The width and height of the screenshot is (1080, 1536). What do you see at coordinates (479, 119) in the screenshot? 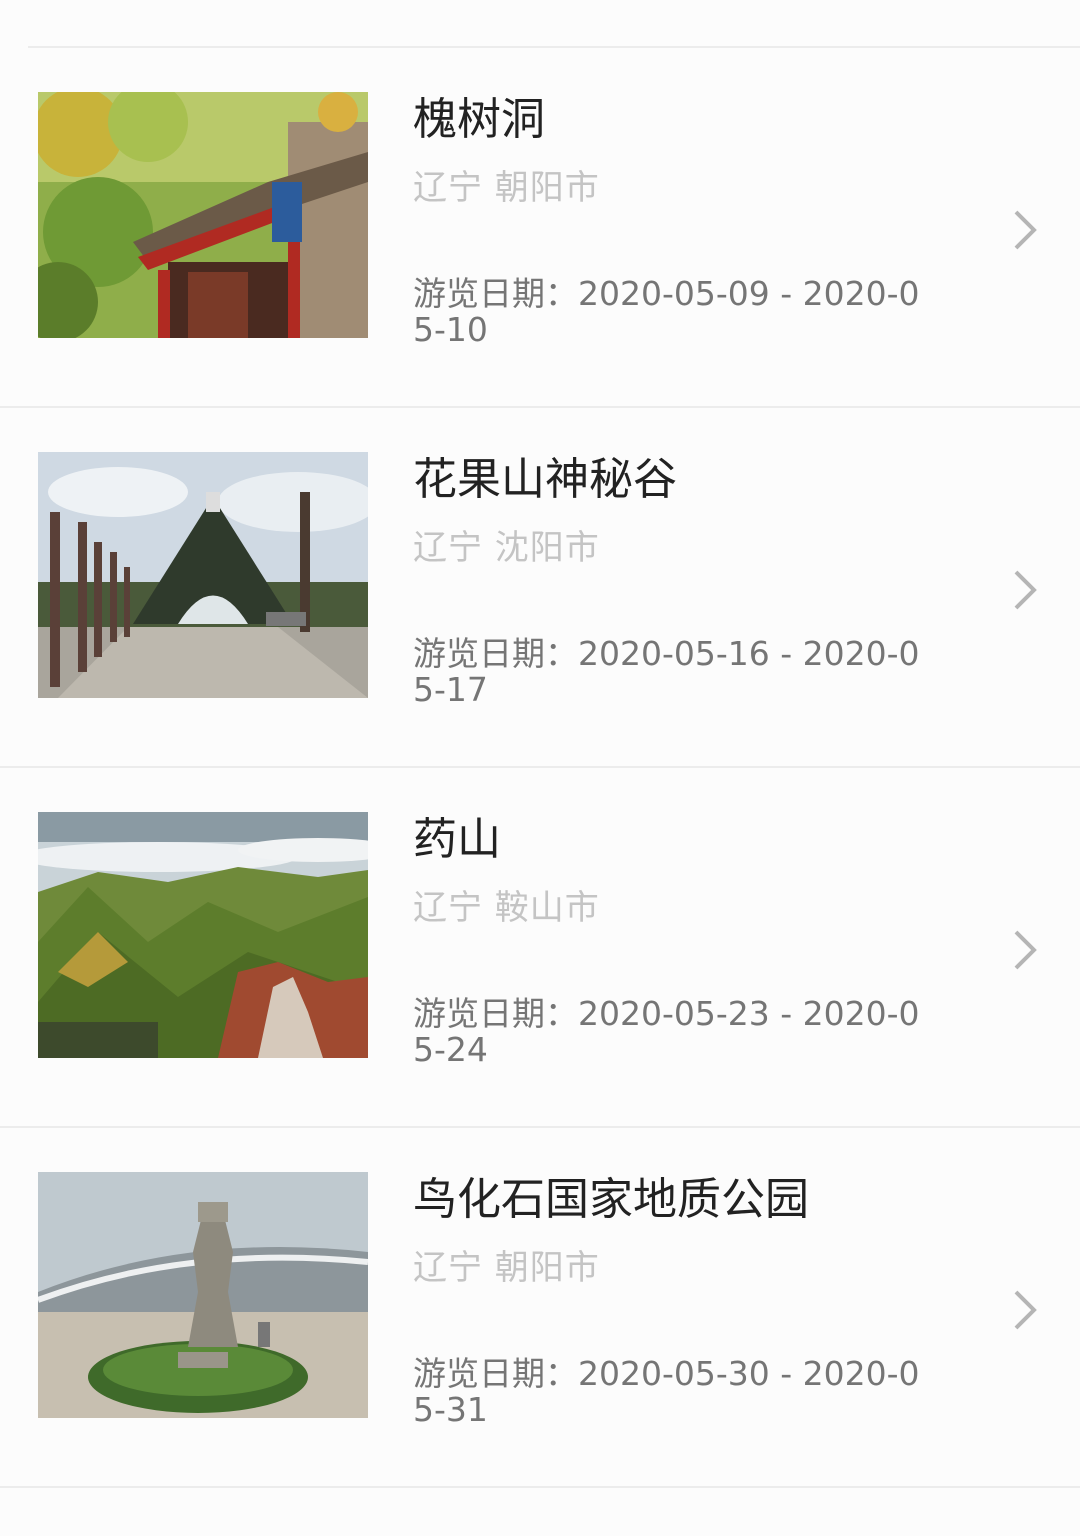
I see `attraction-title: 槐树洞` at bounding box center [479, 119].